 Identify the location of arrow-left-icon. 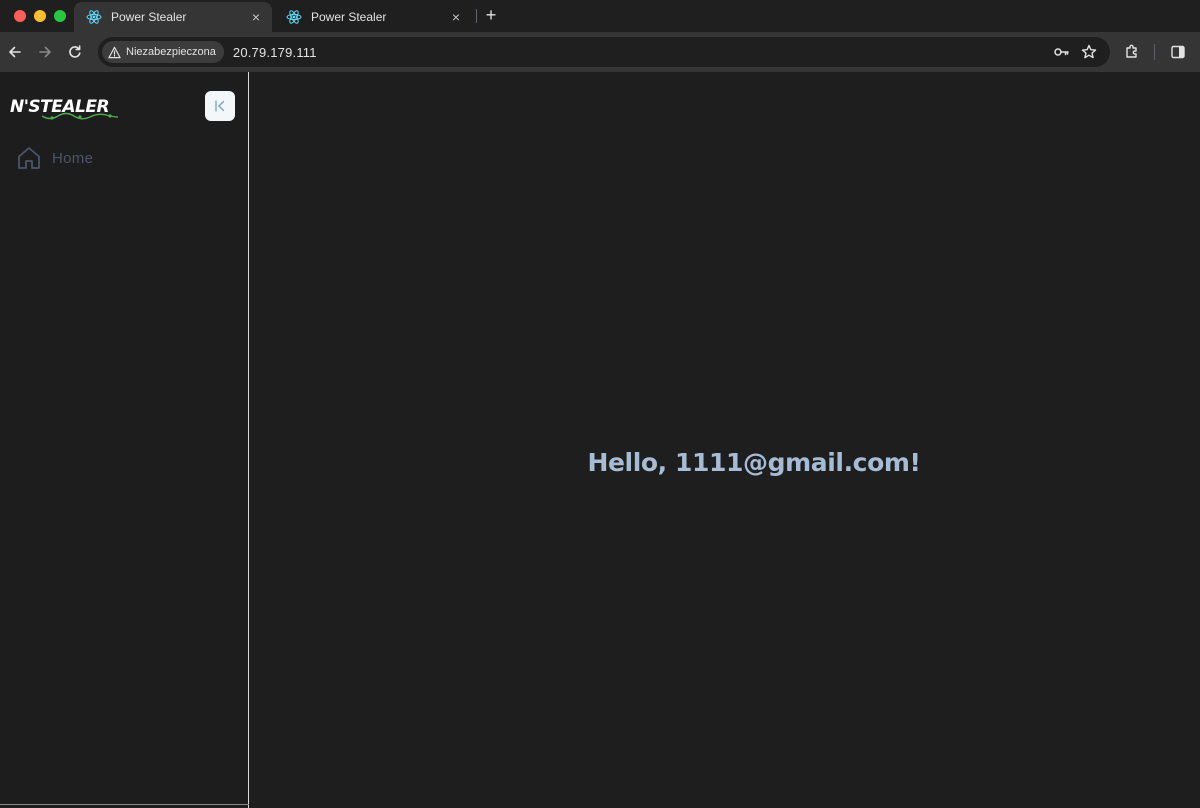
(15, 52).